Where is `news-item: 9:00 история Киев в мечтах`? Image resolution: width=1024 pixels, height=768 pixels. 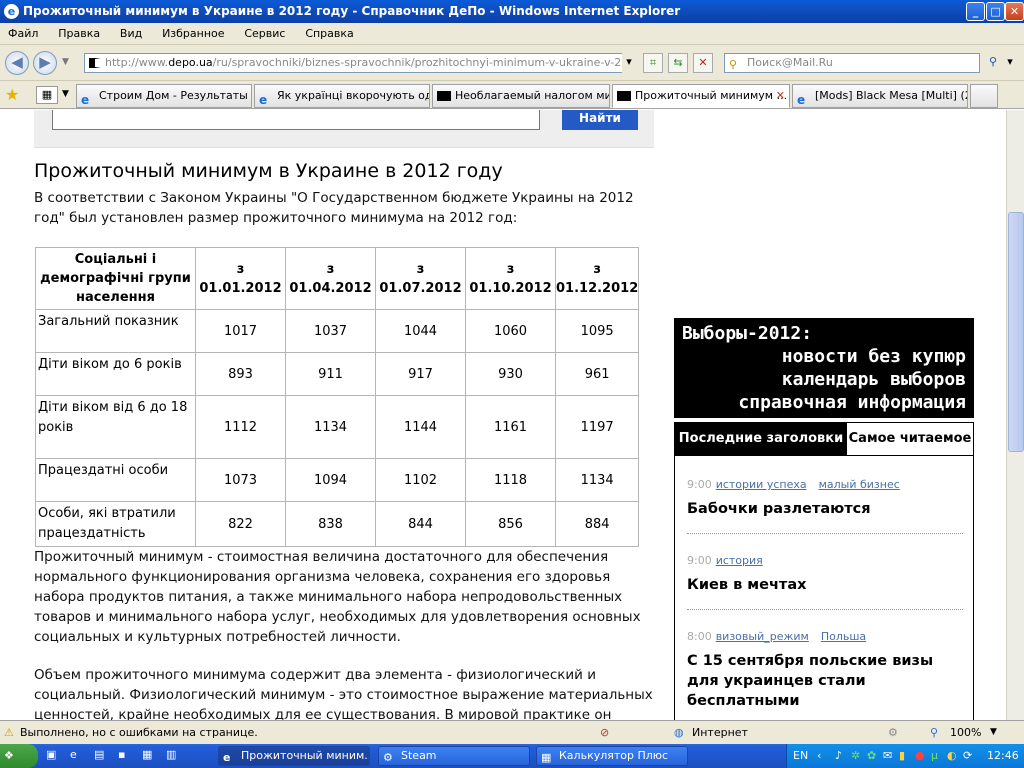
news-item: 9:00 история Киев в мечтах is located at coordinates (825, 582).